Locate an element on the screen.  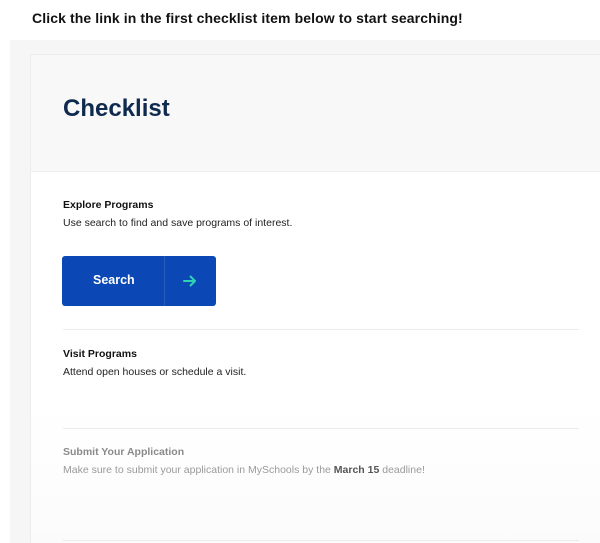
item-description: Attend open houses or schedule a visit. is located at coordinates (155, 372).